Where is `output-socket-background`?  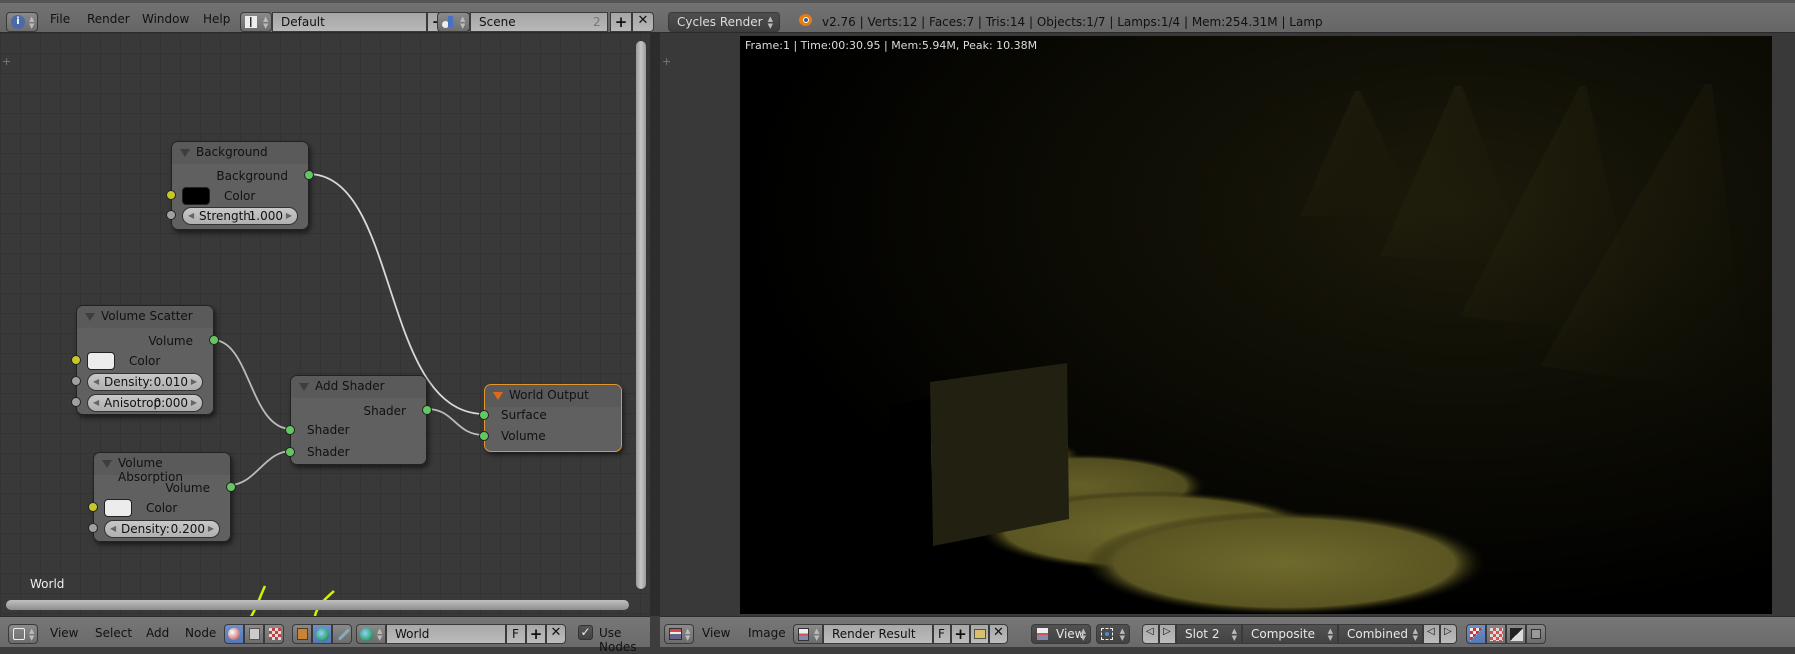 output-socket-background is located at coordinates (309, 175).